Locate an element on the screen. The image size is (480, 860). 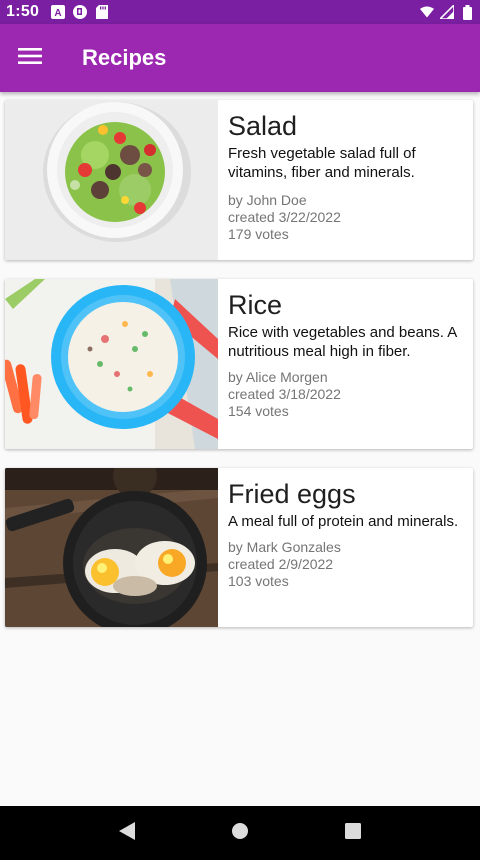
recipe-created: created 3/18/2022 is located at coordinates (284, 394).